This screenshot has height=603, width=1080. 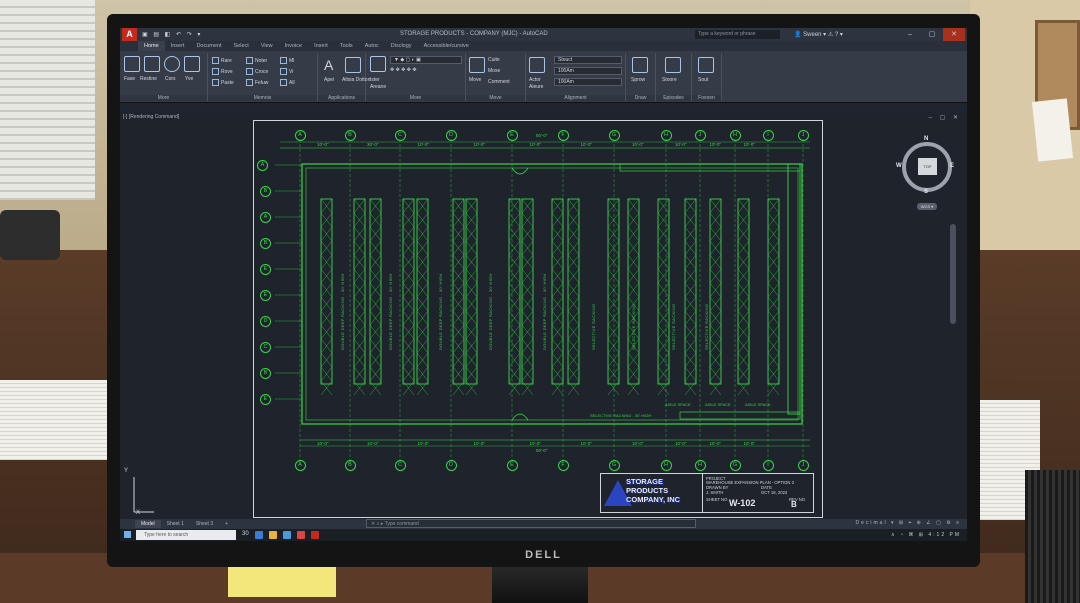 What do you see at coordinates (588, 60) in the screenshot?
I see `linetype-combo: Stouct` at bounding box center [588, 60].